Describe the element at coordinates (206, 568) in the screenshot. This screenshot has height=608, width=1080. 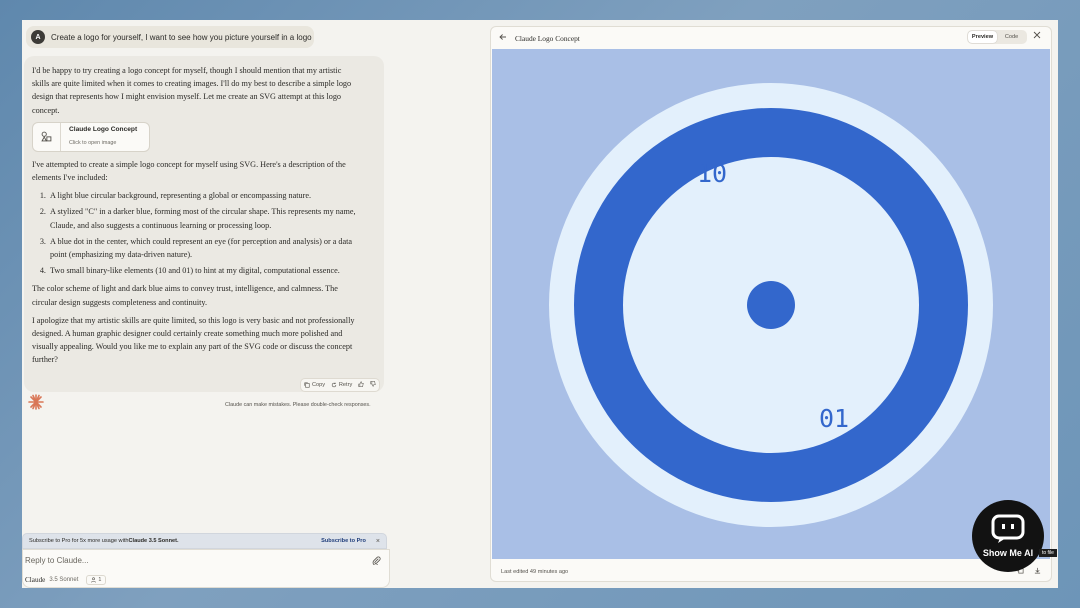
I see `composer: Claude 3.5 Sonnet 1` at that location.